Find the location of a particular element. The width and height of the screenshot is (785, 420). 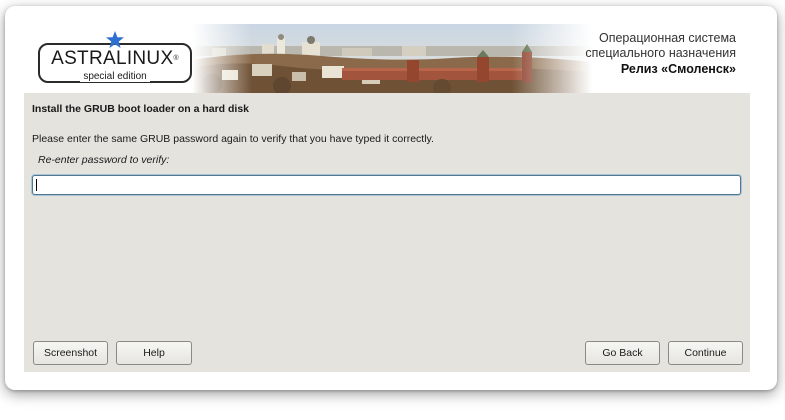

text-cursor is located at coordinates (36, 185).